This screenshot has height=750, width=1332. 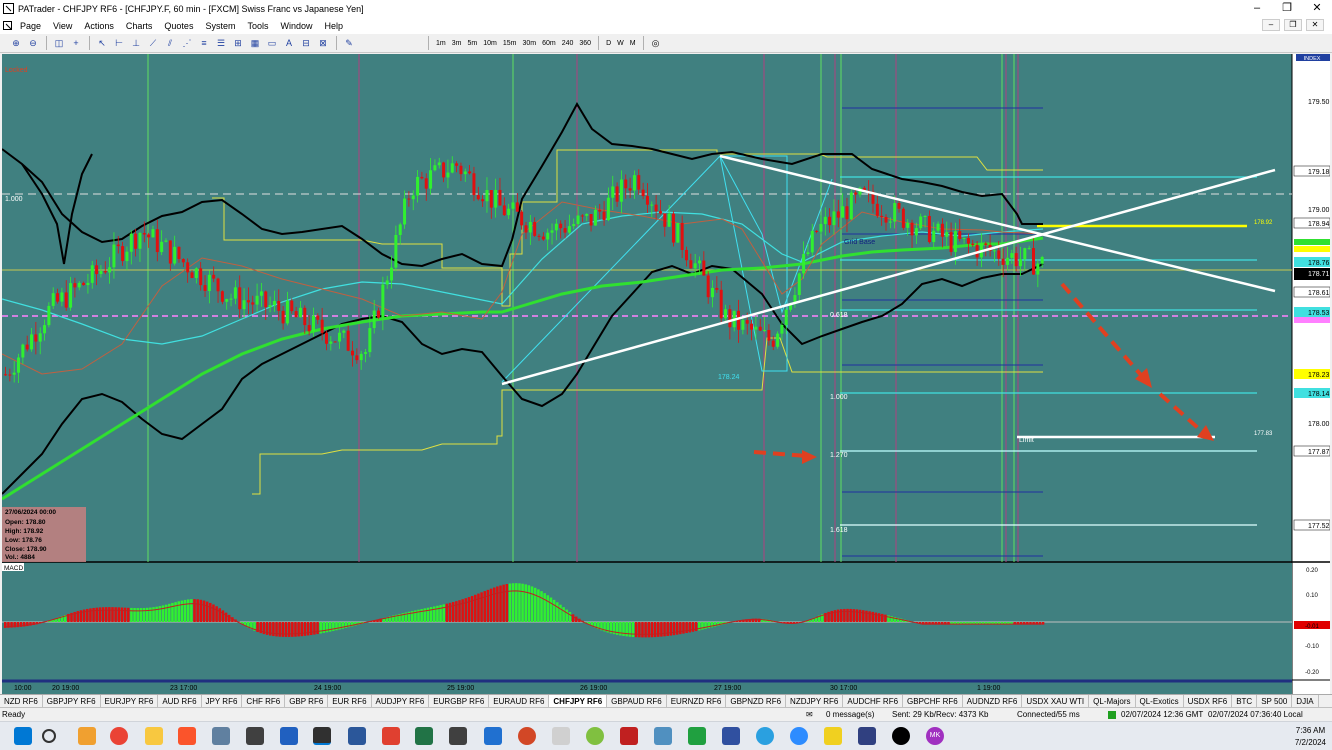 What do you see at coordinates (130, 701) in the screenshot?
I see `symbol-tab: EURJPY RF6` at bounding box center [130, 701].